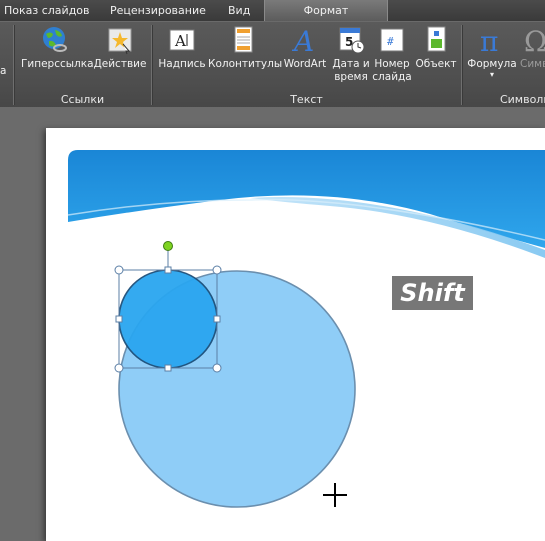 The width and height of the screenshot is (545, 541). I want to click on small-circle, so click(168, 319).